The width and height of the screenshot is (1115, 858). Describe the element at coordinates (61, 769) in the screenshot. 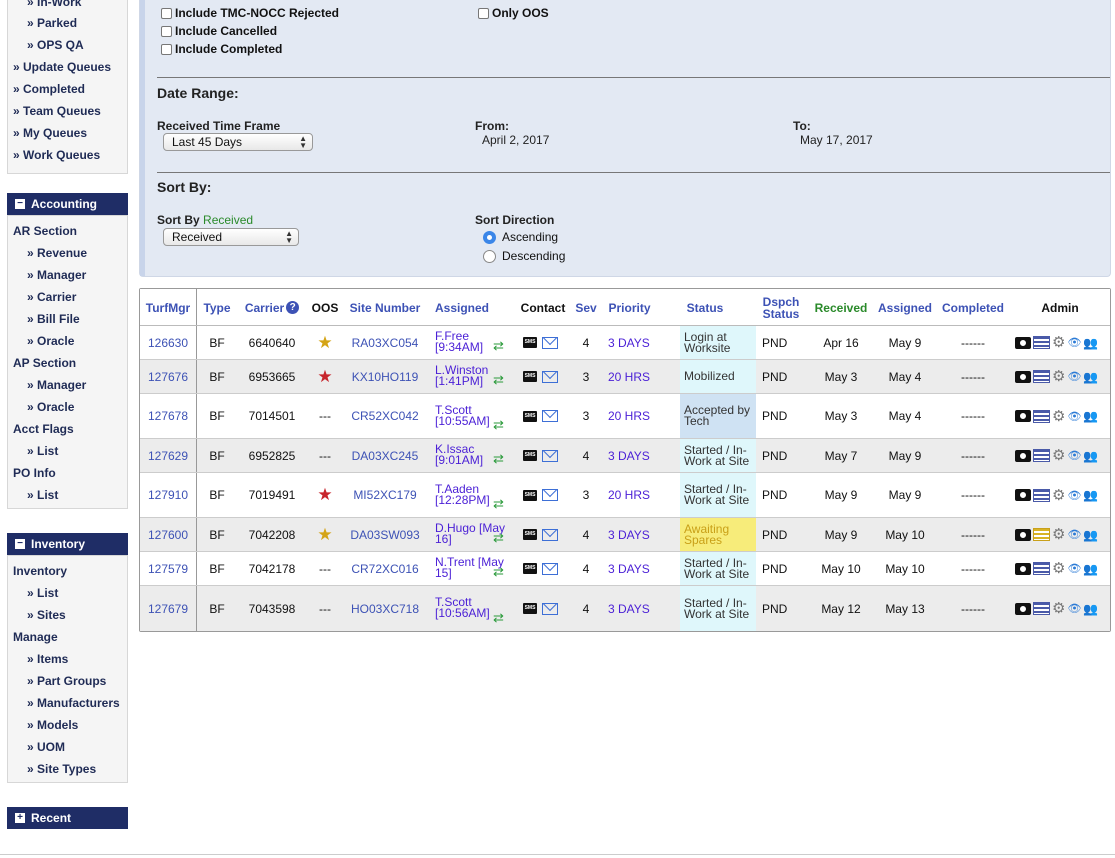

I see `sidebar-item-site-types: » Site Types` at that location.